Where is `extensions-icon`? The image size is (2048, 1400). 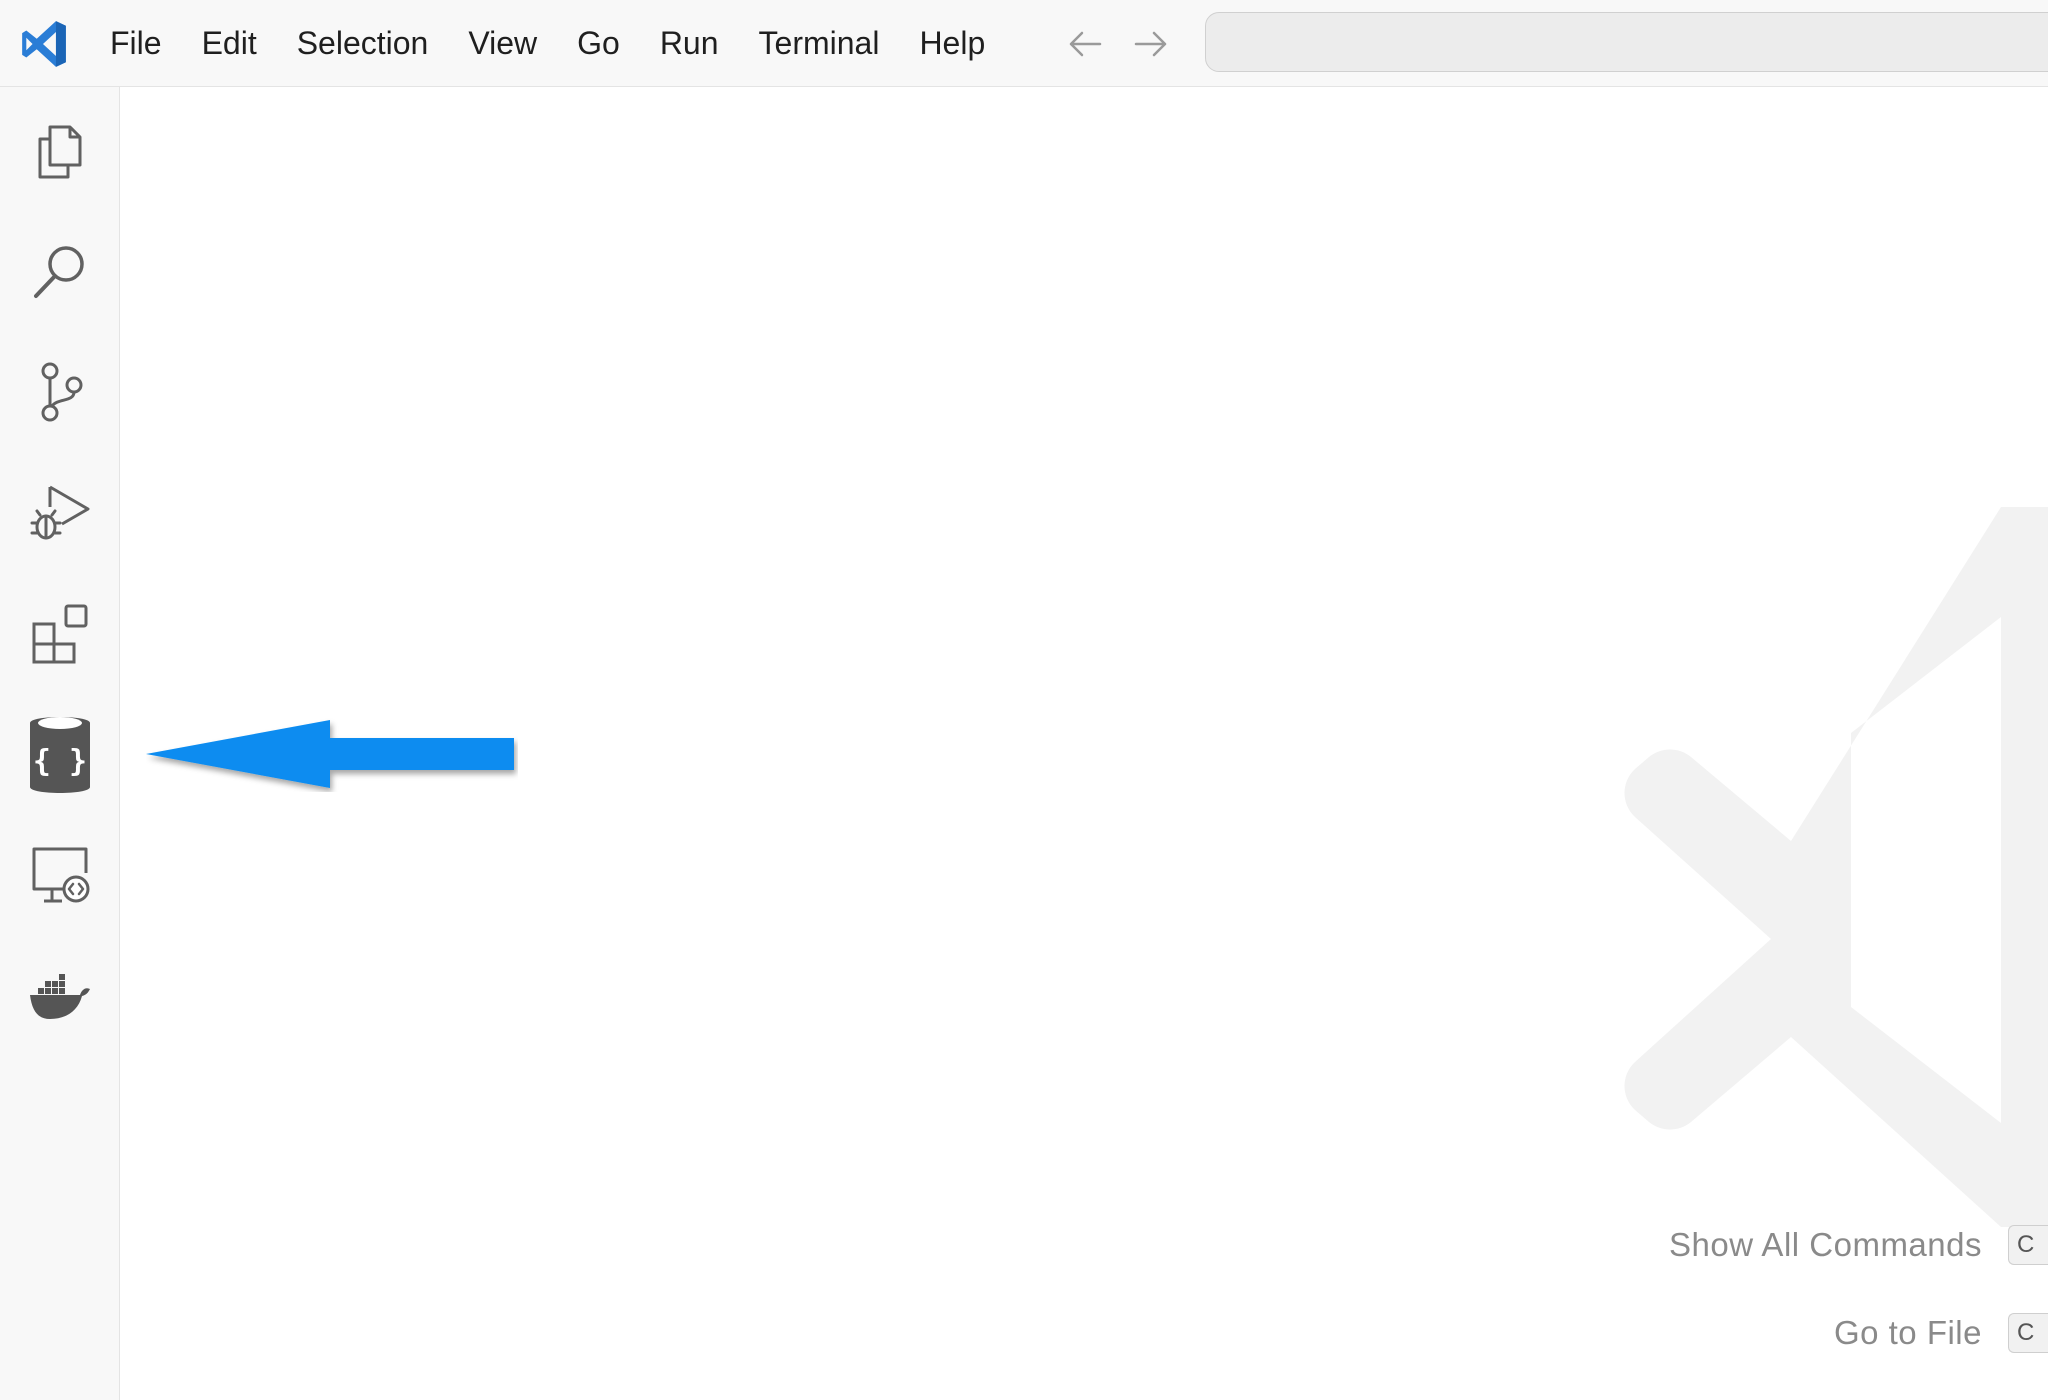 extensions-icon is located at coordinates (60, 634).